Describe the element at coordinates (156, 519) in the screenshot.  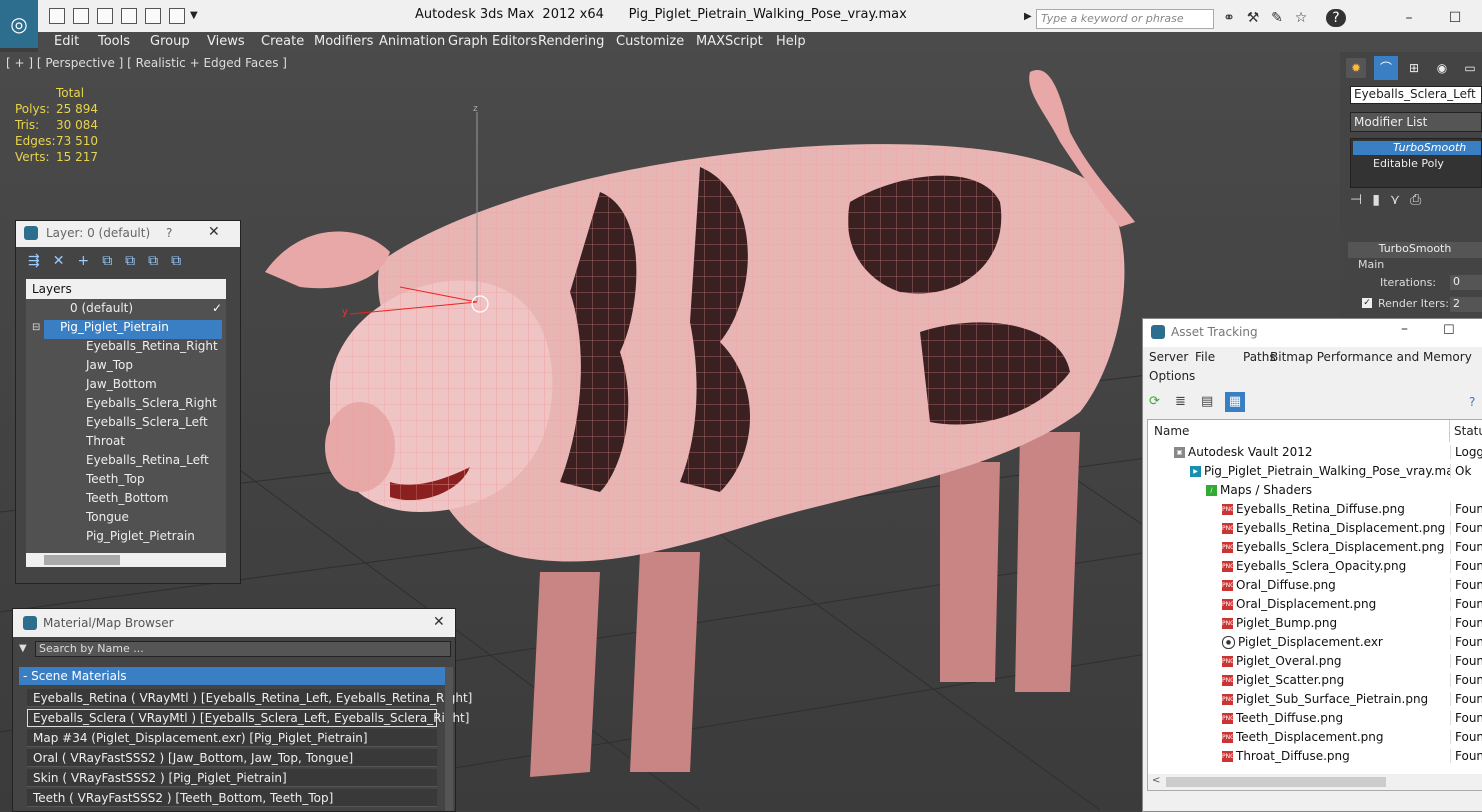
I see `layer-object-row: Tongue` at that location.